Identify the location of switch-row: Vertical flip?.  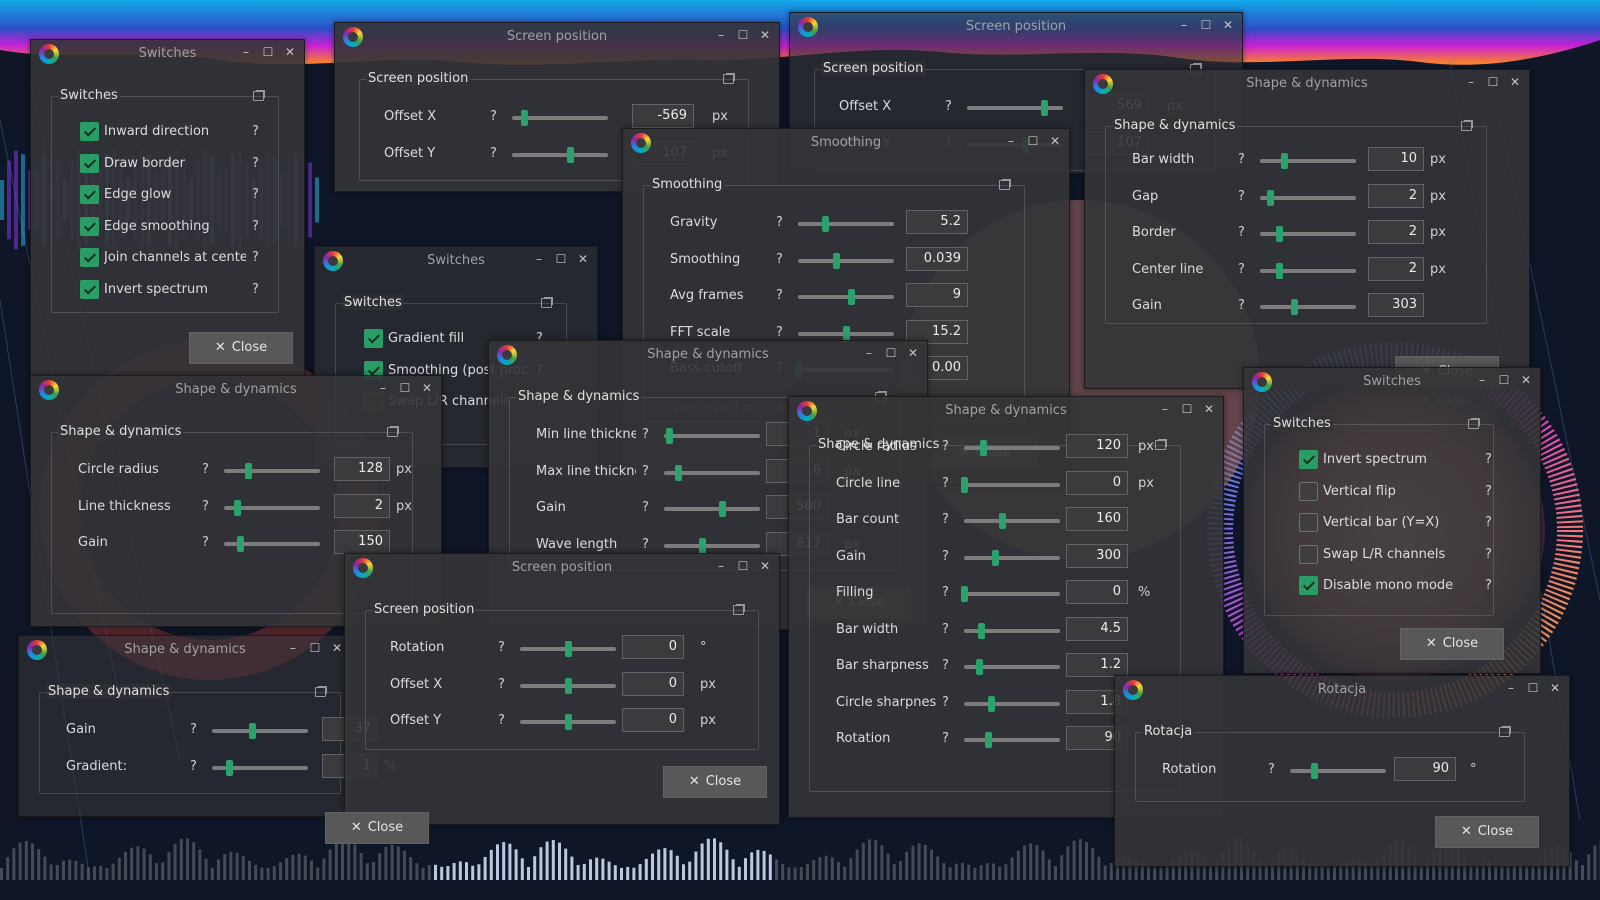
(1379, 492).